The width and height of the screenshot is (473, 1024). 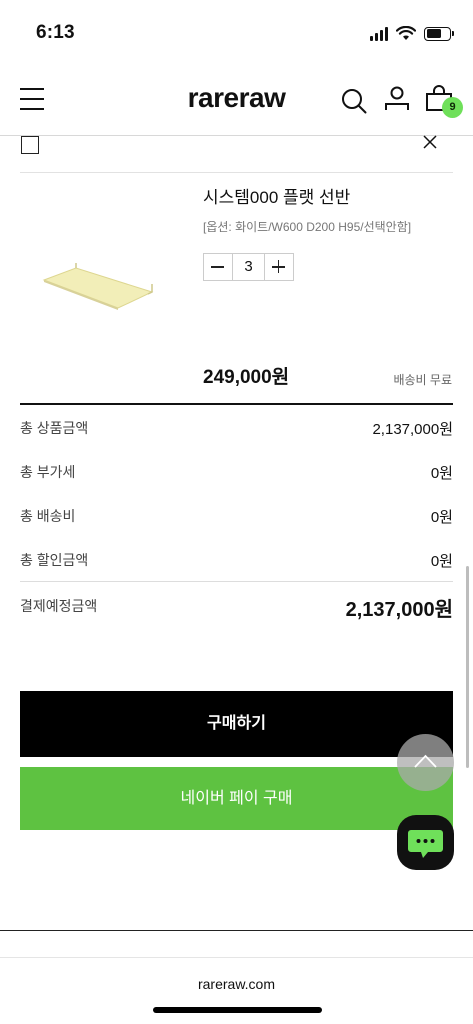 What do you see at coordinates (236, 798) in the screenshot?
I see `naver-pay-button: 네이버 페이 구매` at bounding box center [236, 798].